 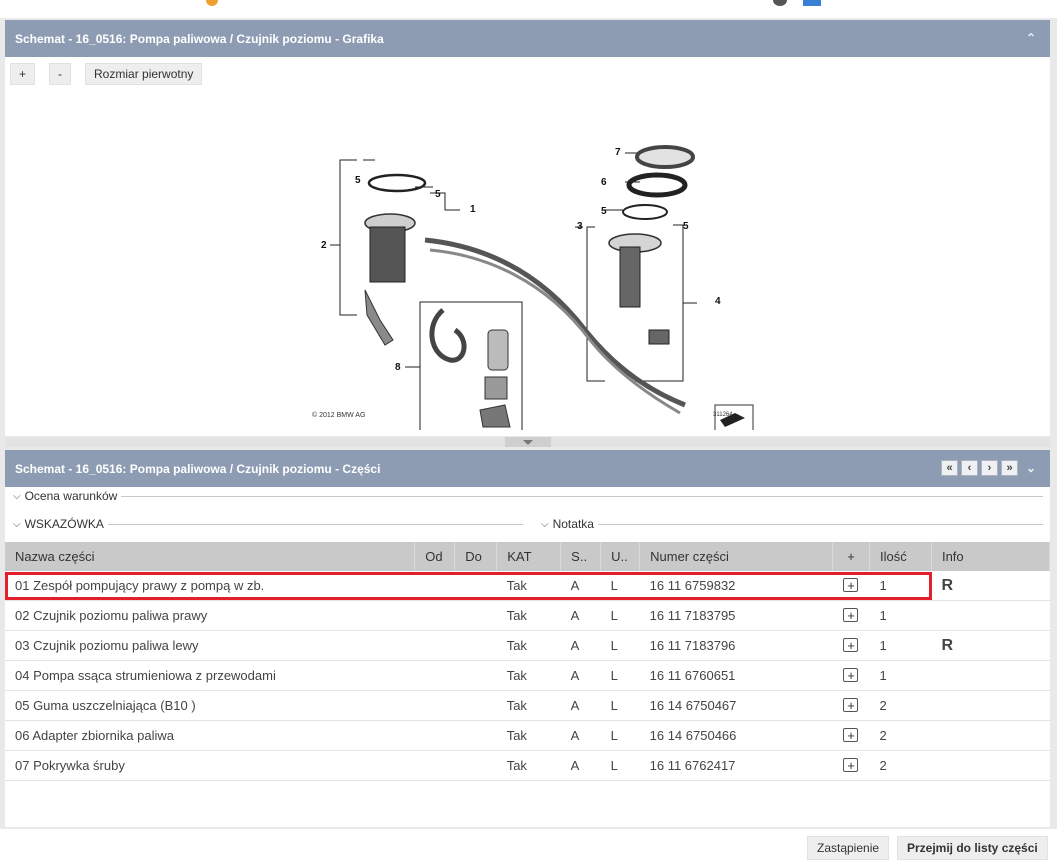 I want to click on col-header-qty: Ilość, so click(x=900, y=556).